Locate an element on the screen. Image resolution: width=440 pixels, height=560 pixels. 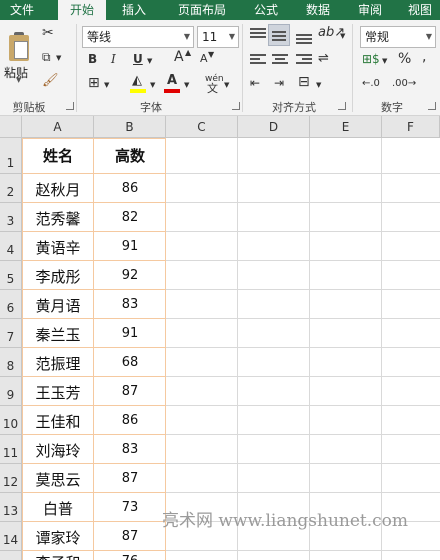
row-header-8: 8 is located at coordinates (11, 362).